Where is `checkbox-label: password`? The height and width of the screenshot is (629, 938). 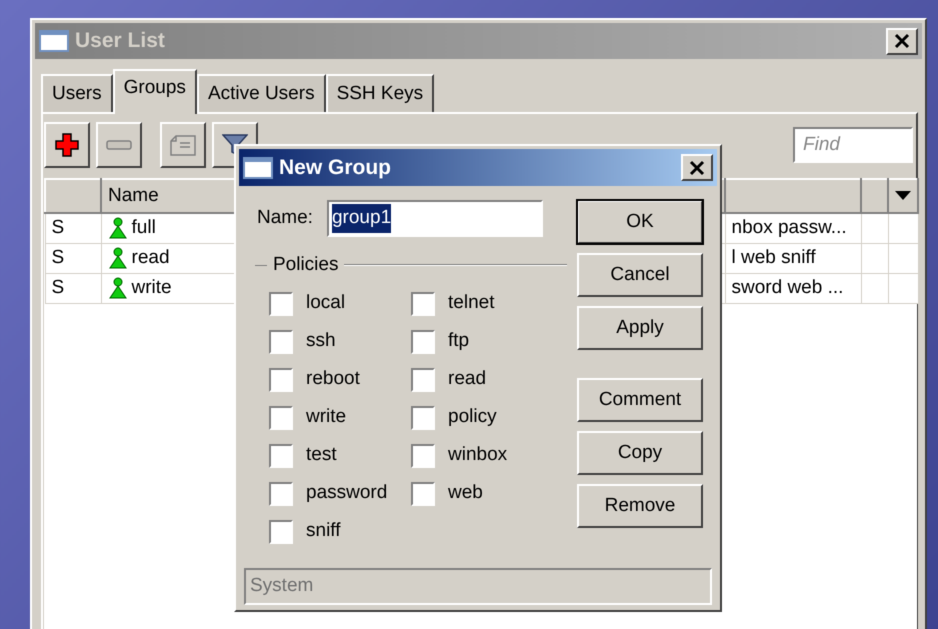 checkbox-label: password is located at coordinates (347, 493).